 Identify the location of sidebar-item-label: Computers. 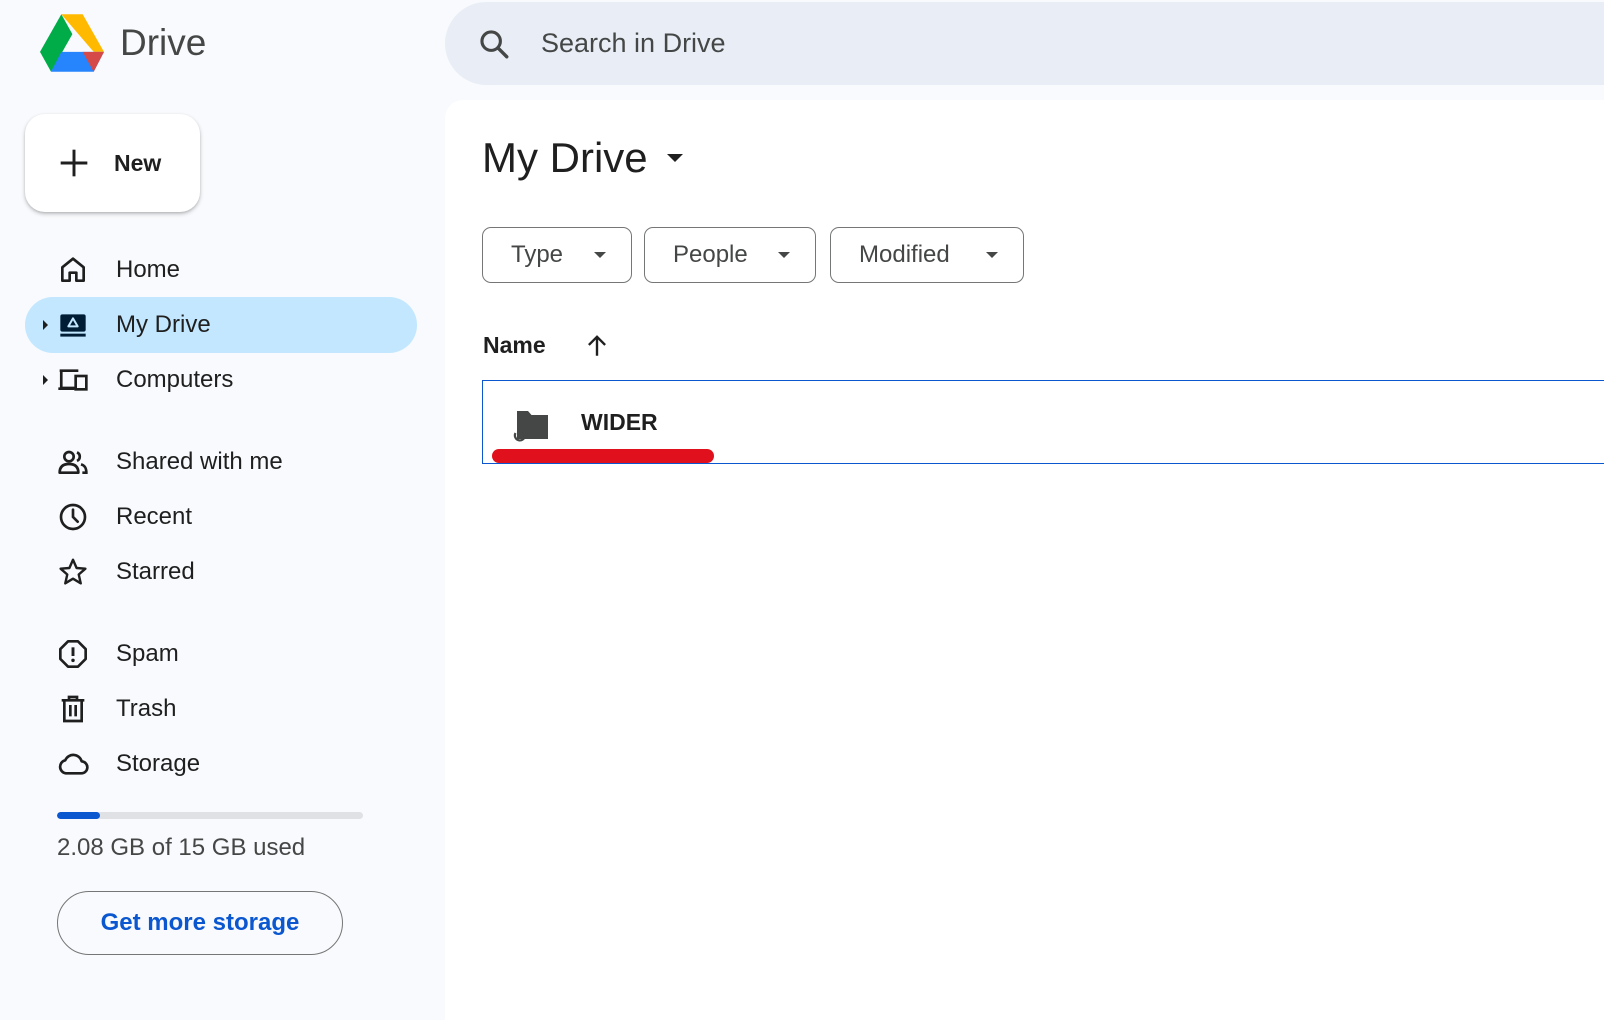
(175, 379).